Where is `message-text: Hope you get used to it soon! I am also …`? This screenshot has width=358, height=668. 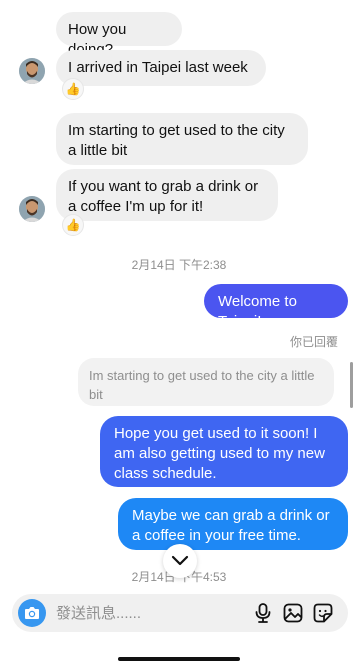
message-text: Hope you get used to it soon! I am also … is located at coordinates (219, 453).